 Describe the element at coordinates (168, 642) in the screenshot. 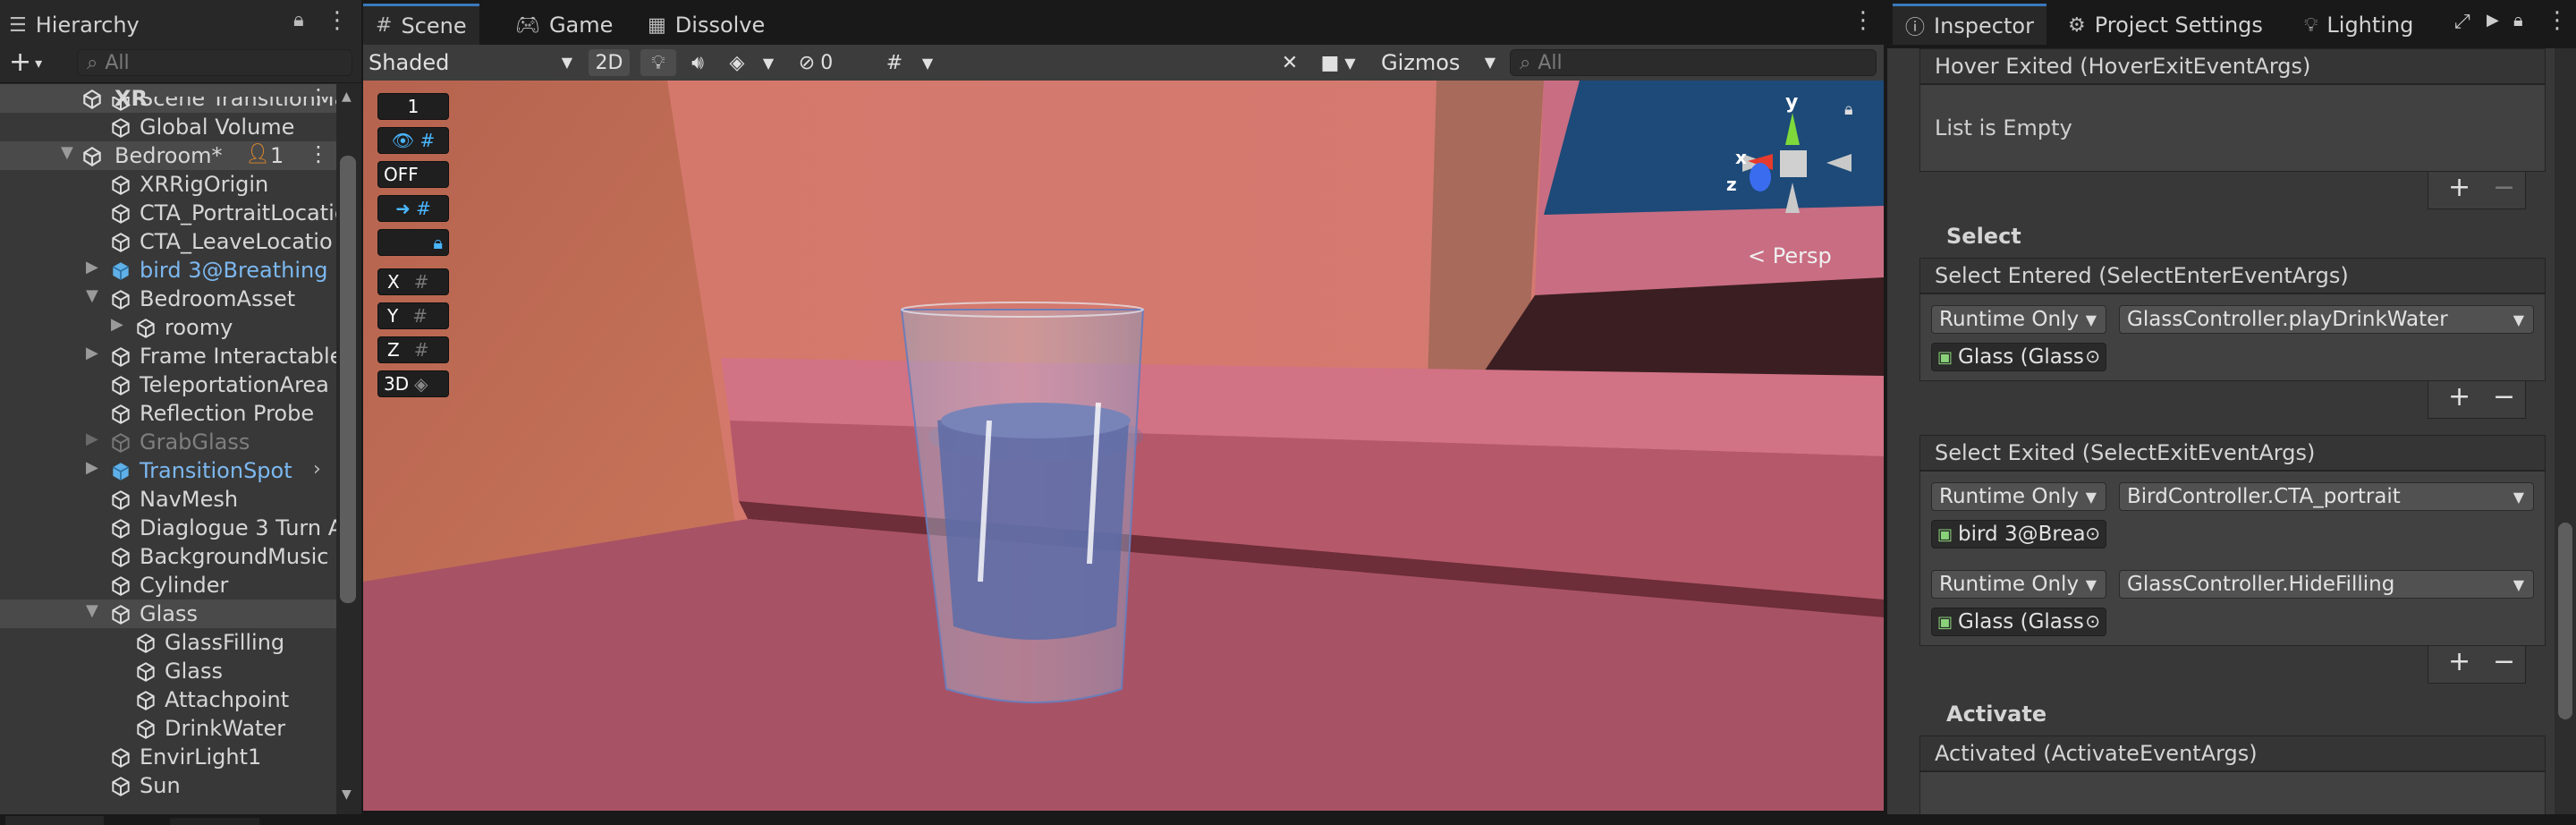

I see `tree-row-glass-filling: GlassFilling` at that location.